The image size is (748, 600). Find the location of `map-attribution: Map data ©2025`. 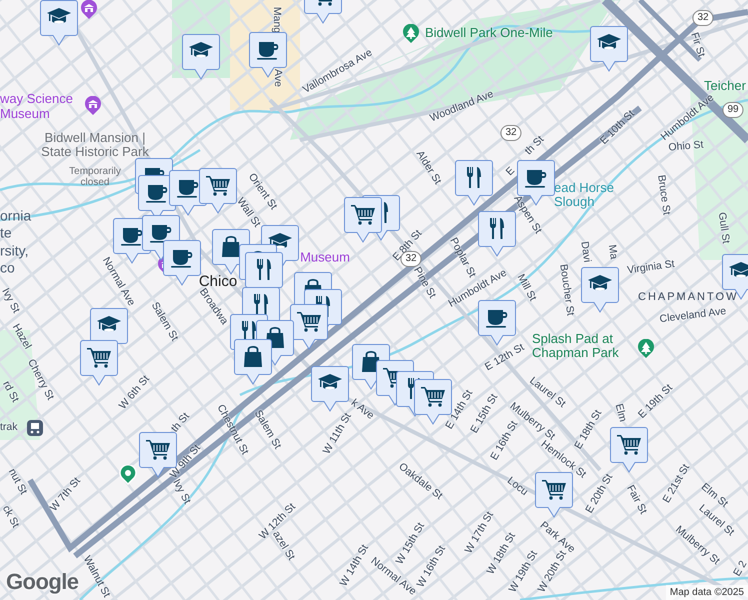

map-attribution: Map data ©2025 is located at coordinates (707, 592).